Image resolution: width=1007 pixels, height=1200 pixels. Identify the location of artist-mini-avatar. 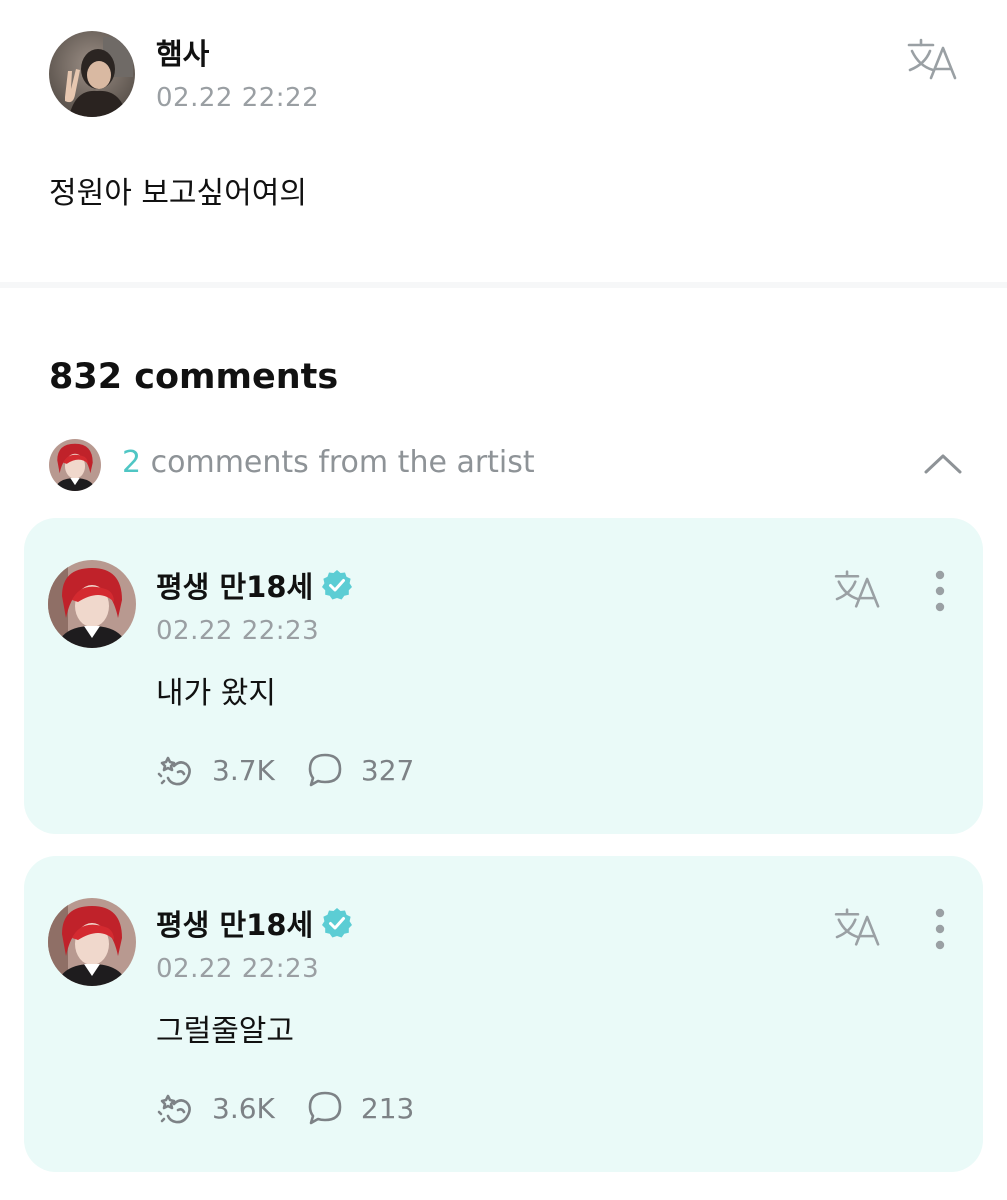
(75, 465).